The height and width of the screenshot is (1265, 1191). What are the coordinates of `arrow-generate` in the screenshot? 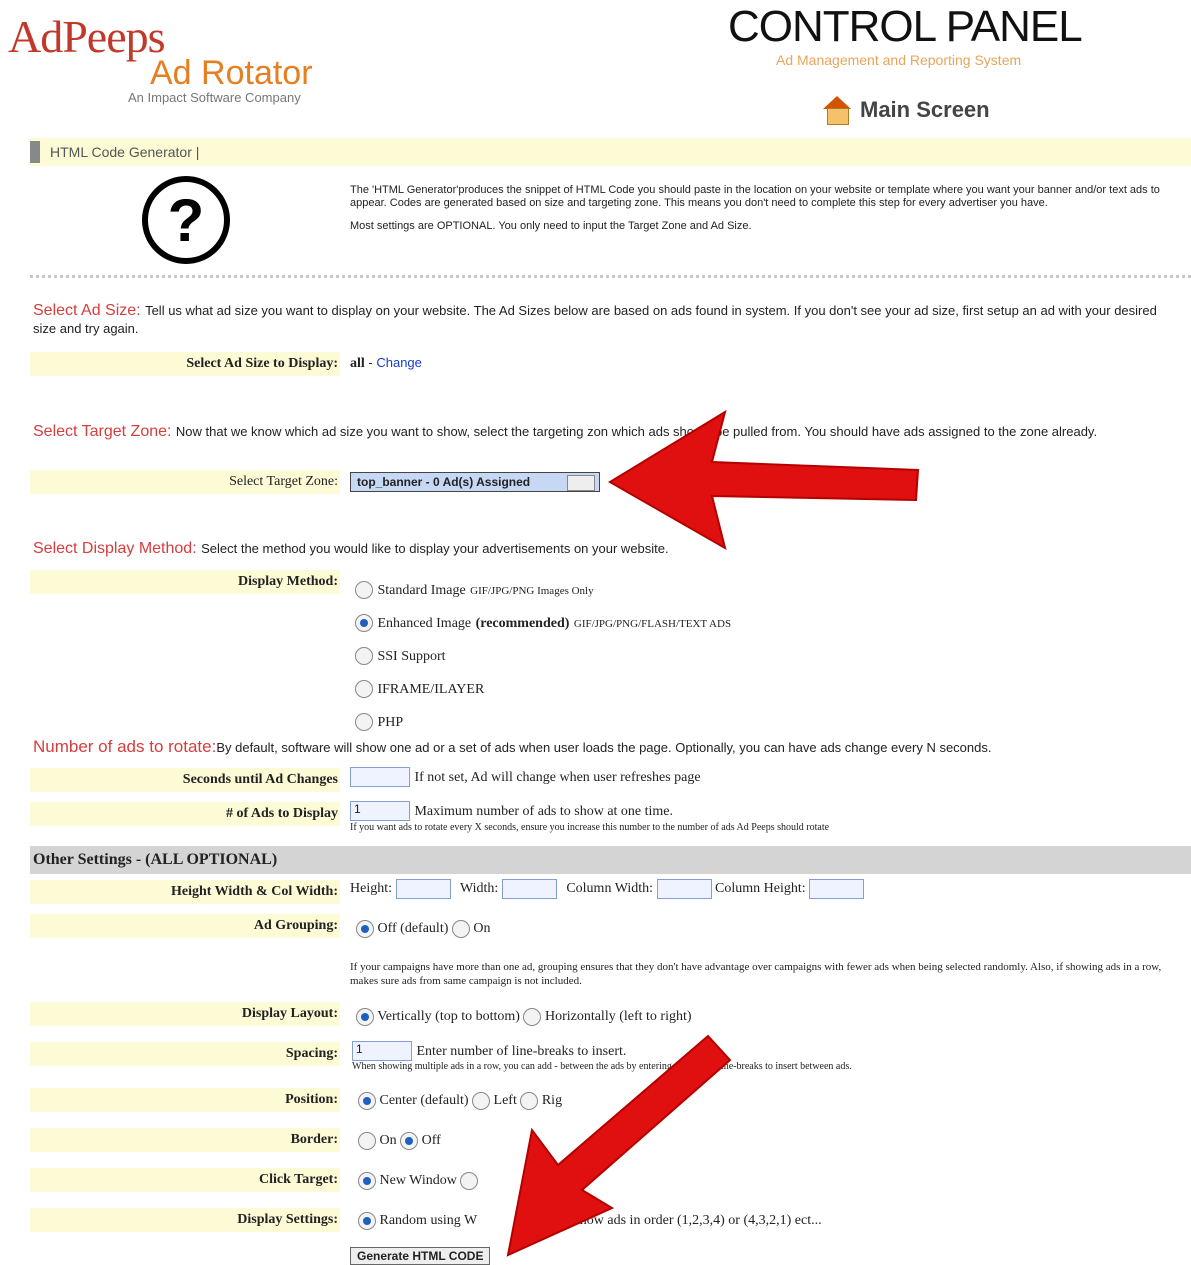 It's located at (619, 1145).